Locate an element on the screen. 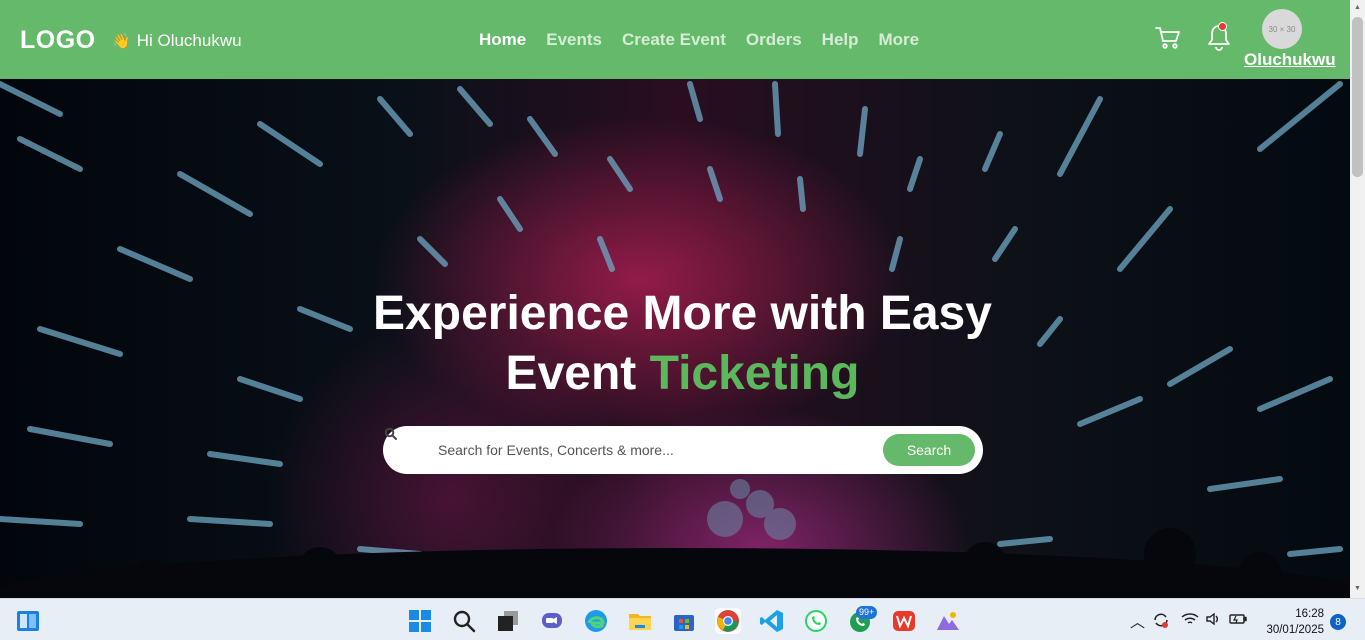  hero-headline-line1: Experience More with Easy is located at coordinates (682, 313).